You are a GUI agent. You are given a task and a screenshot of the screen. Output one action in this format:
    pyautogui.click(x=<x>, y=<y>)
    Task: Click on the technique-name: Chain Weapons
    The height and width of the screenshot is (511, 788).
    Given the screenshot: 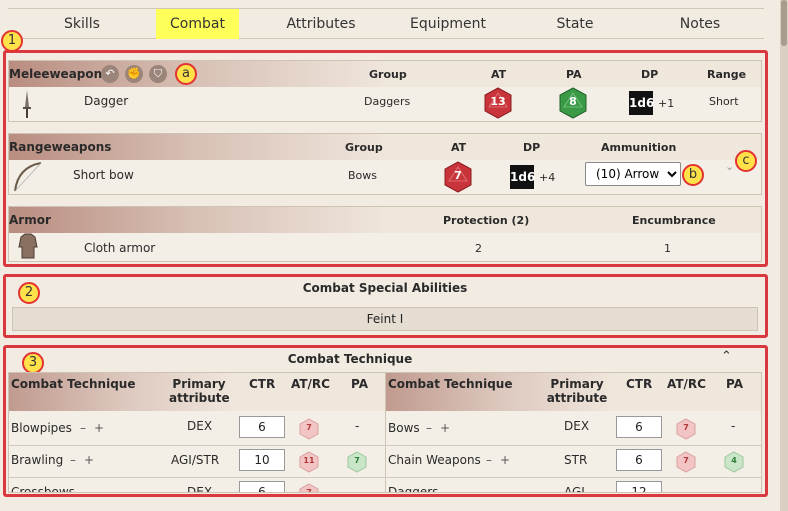 What is the action you would take?
    pyautogui.click(x=434, y=460)
    